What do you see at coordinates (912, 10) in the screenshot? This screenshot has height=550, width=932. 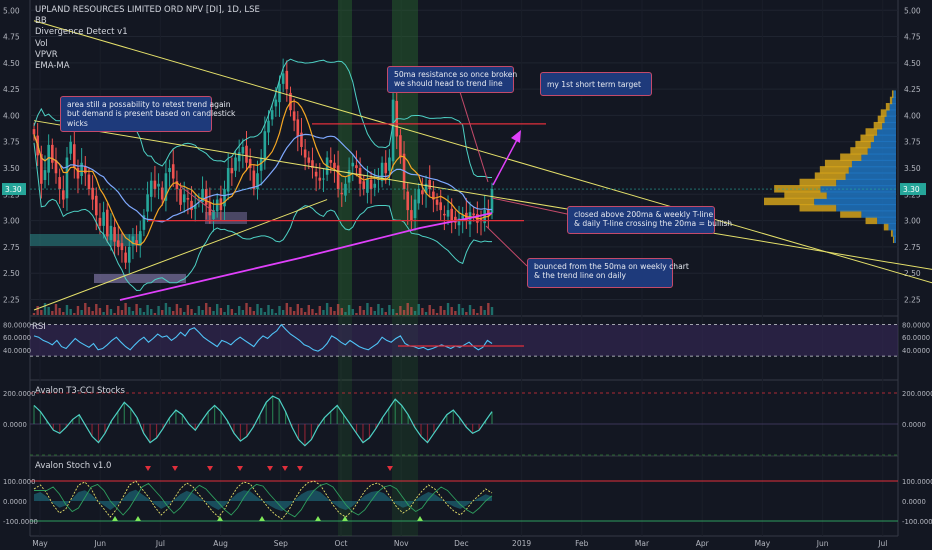 I see `price-tick-right: 5.00` at bounding box center [912, 10].